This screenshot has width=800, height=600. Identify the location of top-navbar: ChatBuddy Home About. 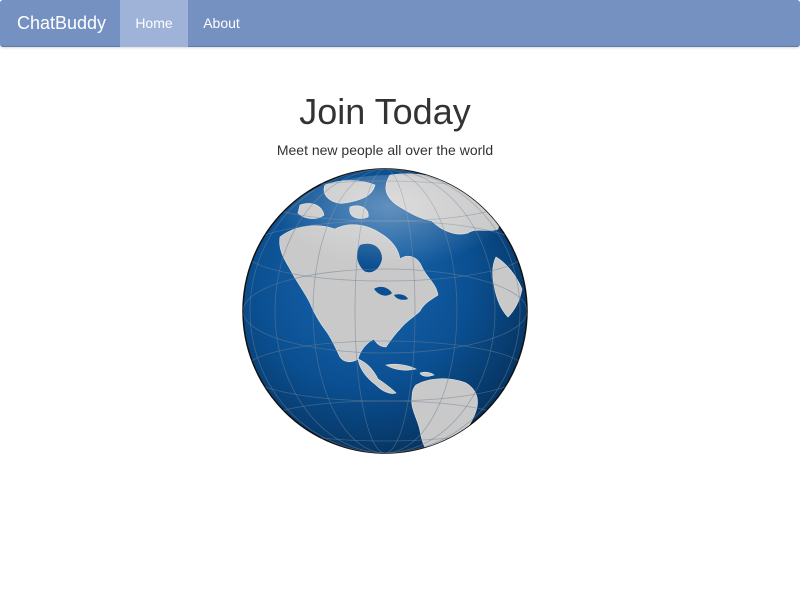
(400, 23).